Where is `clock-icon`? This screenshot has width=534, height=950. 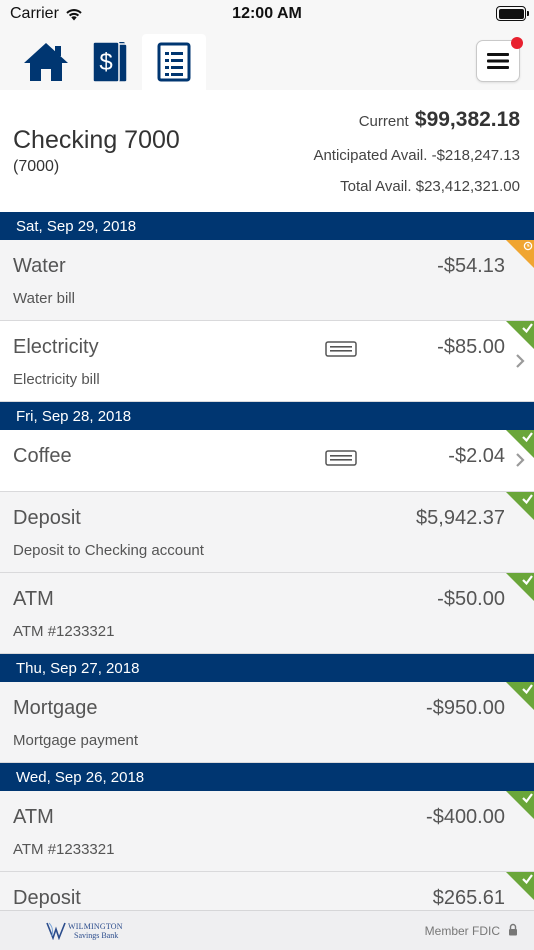 clock-icon is located at coordinates (528, 246).